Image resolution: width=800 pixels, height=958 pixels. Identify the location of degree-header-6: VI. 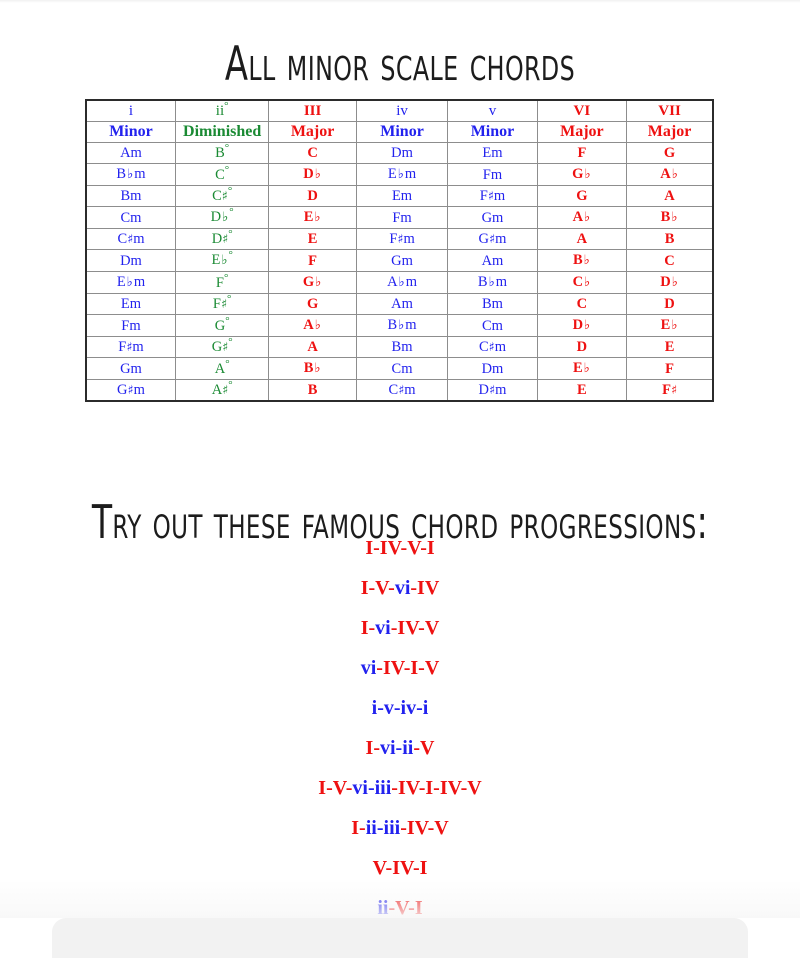
(582, 110).